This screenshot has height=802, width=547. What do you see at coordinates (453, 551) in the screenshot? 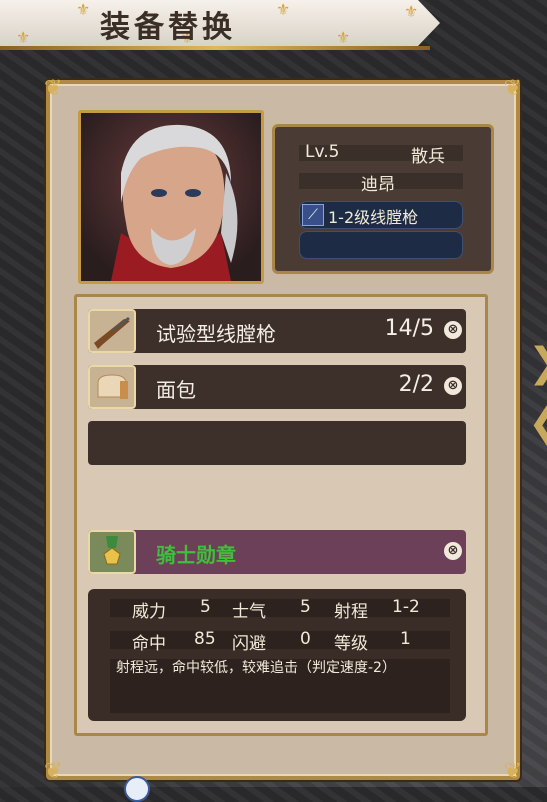
I see `remove-accessory-button: ⊗` at bounding box center [453, 551].